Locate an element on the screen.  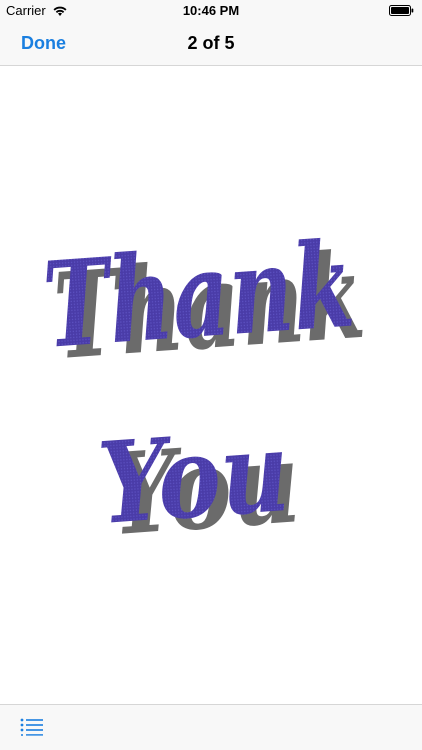
you-text: You is located at coordinates (193, 478).